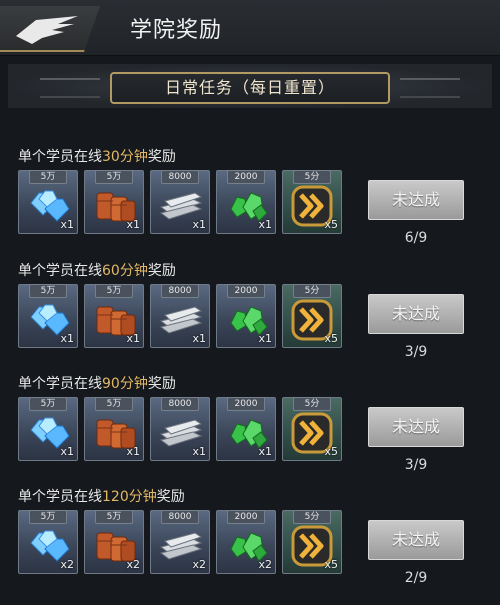 This screenshot has width=500, height=605. Describe the element at coordinates (176, 30) in the screenshot. I see `page-title: 学院奖励` at that location.